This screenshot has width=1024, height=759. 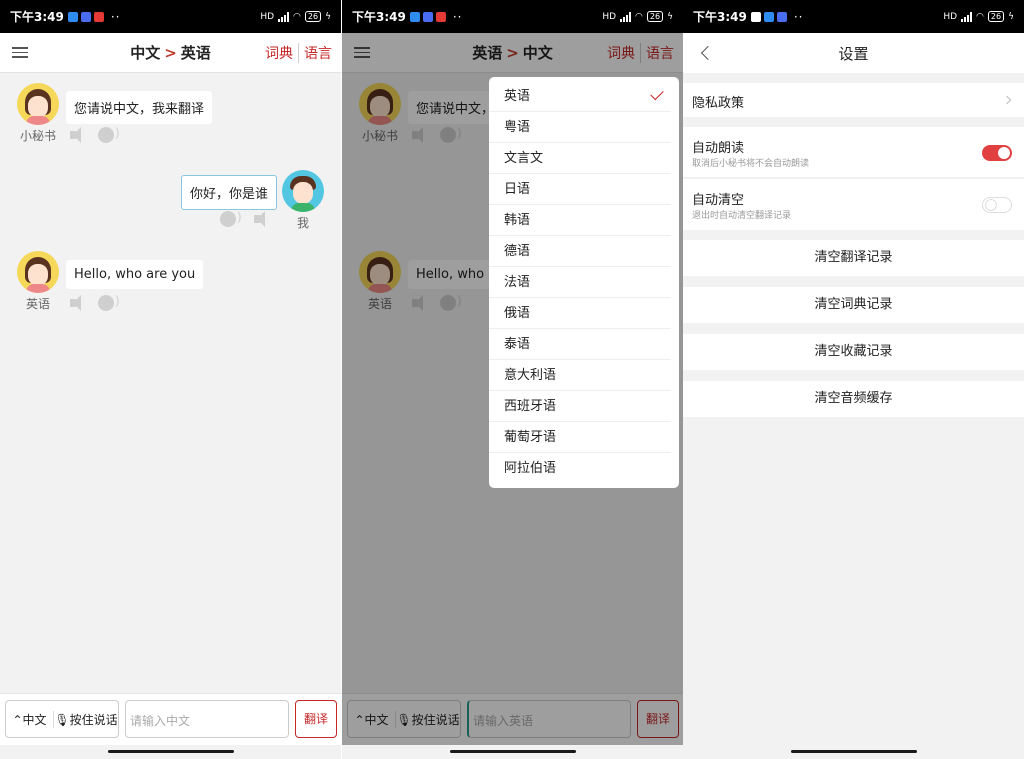 I want to click on auto-clear-row: 自动清空 退出时自动清空翻译记录, so click(x=853, y=204).